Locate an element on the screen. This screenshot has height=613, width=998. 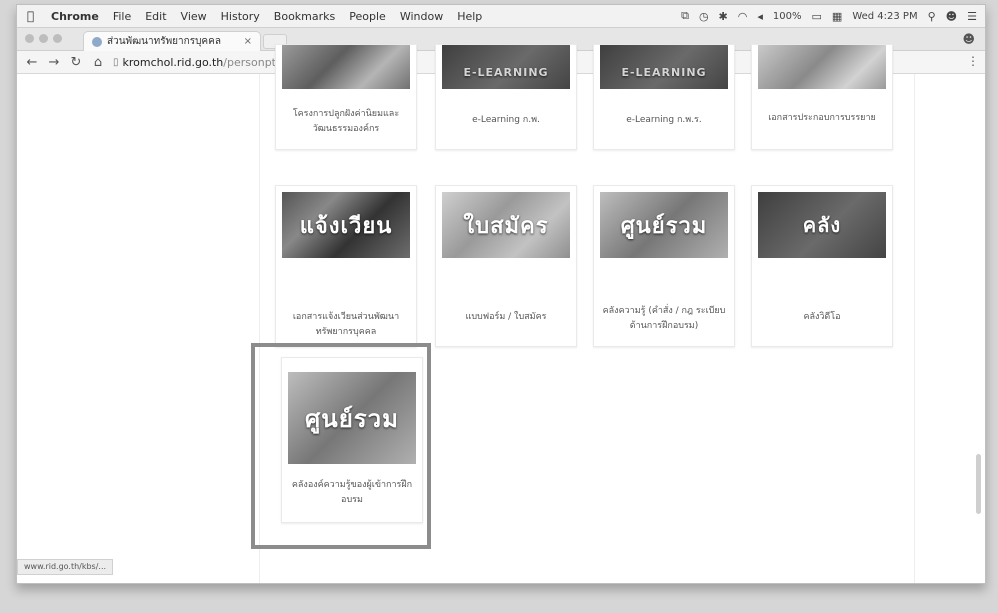
card-label: แบบฟอร์ม / ใบสมัคร is located at coordinates (506, 317).